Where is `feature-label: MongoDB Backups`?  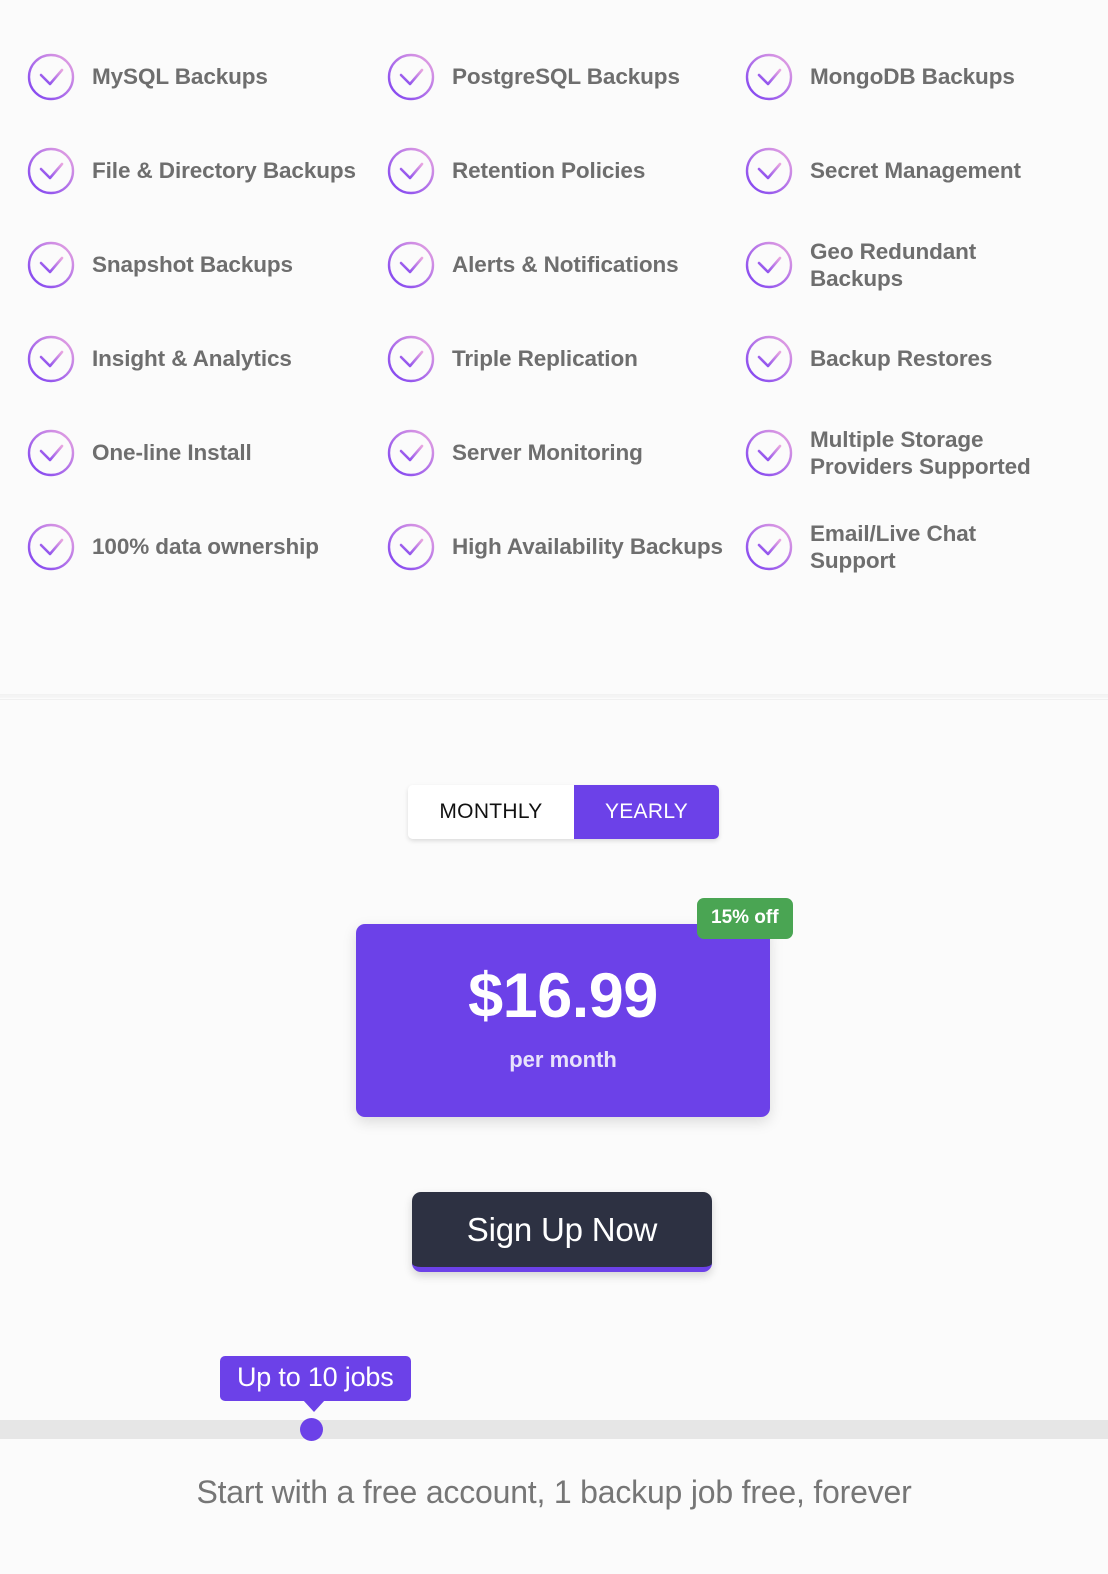
feature-label: MongoDB Backups is located at coordinates (912, 77).